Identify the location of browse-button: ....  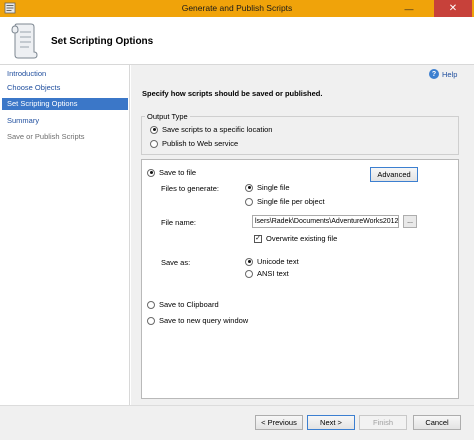
(410, 221).